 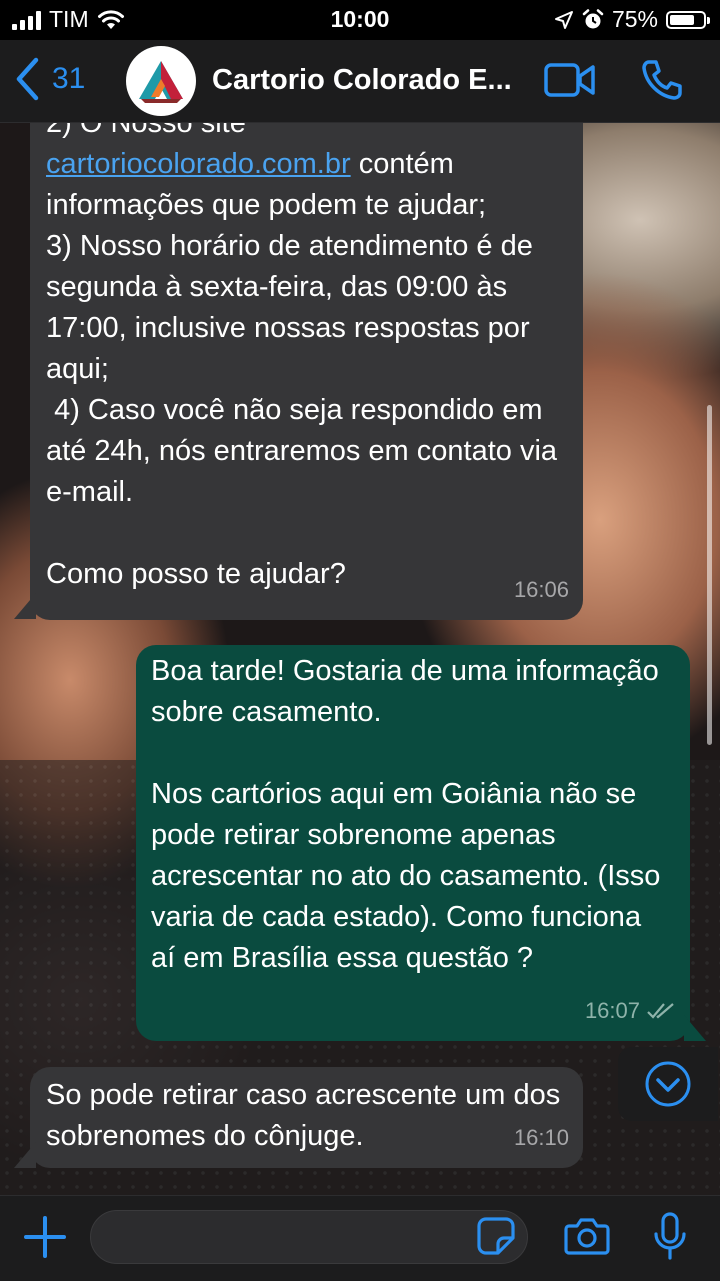 I want to click on message-input-bar, so click(x=360, y=1238).